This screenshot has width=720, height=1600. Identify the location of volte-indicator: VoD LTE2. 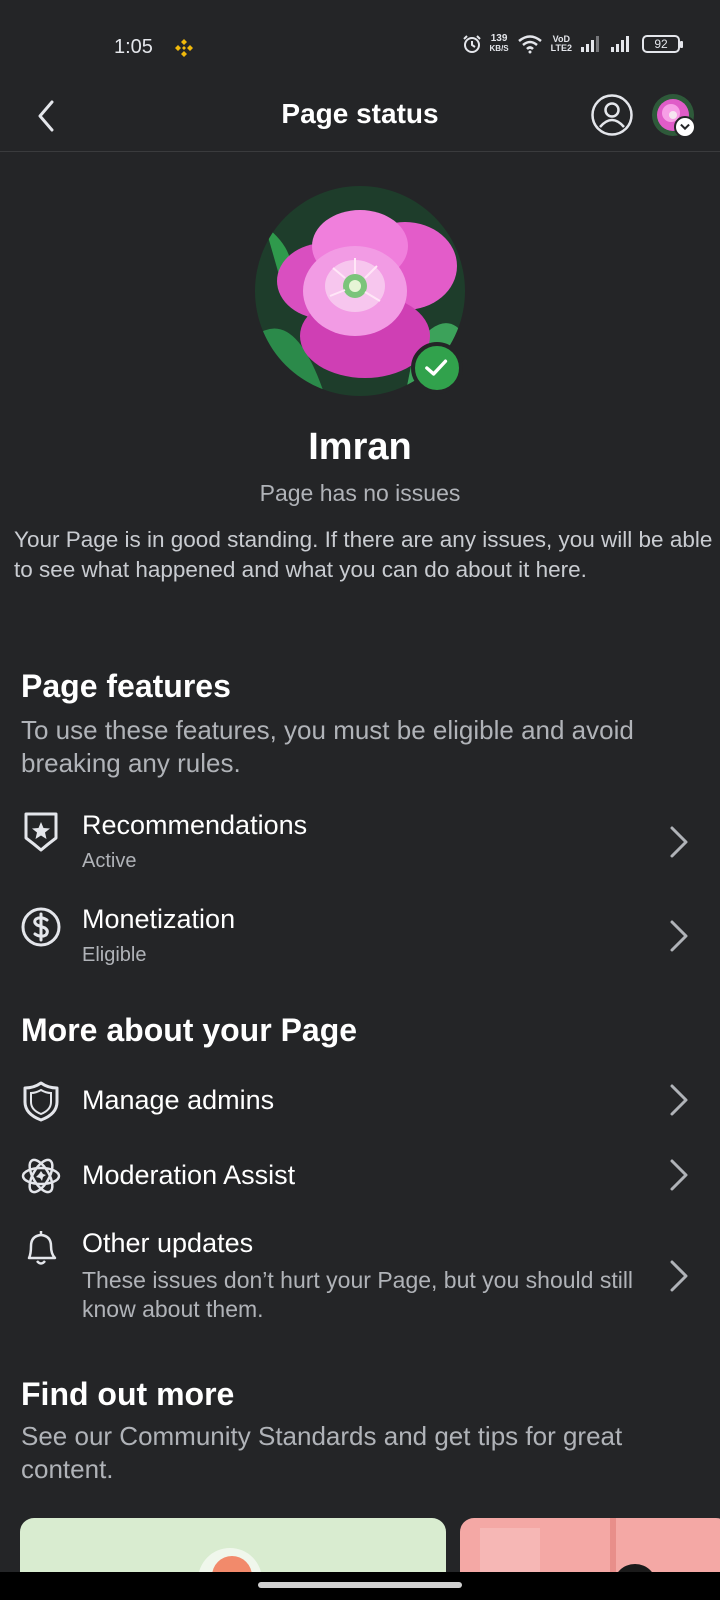
(561, 43).